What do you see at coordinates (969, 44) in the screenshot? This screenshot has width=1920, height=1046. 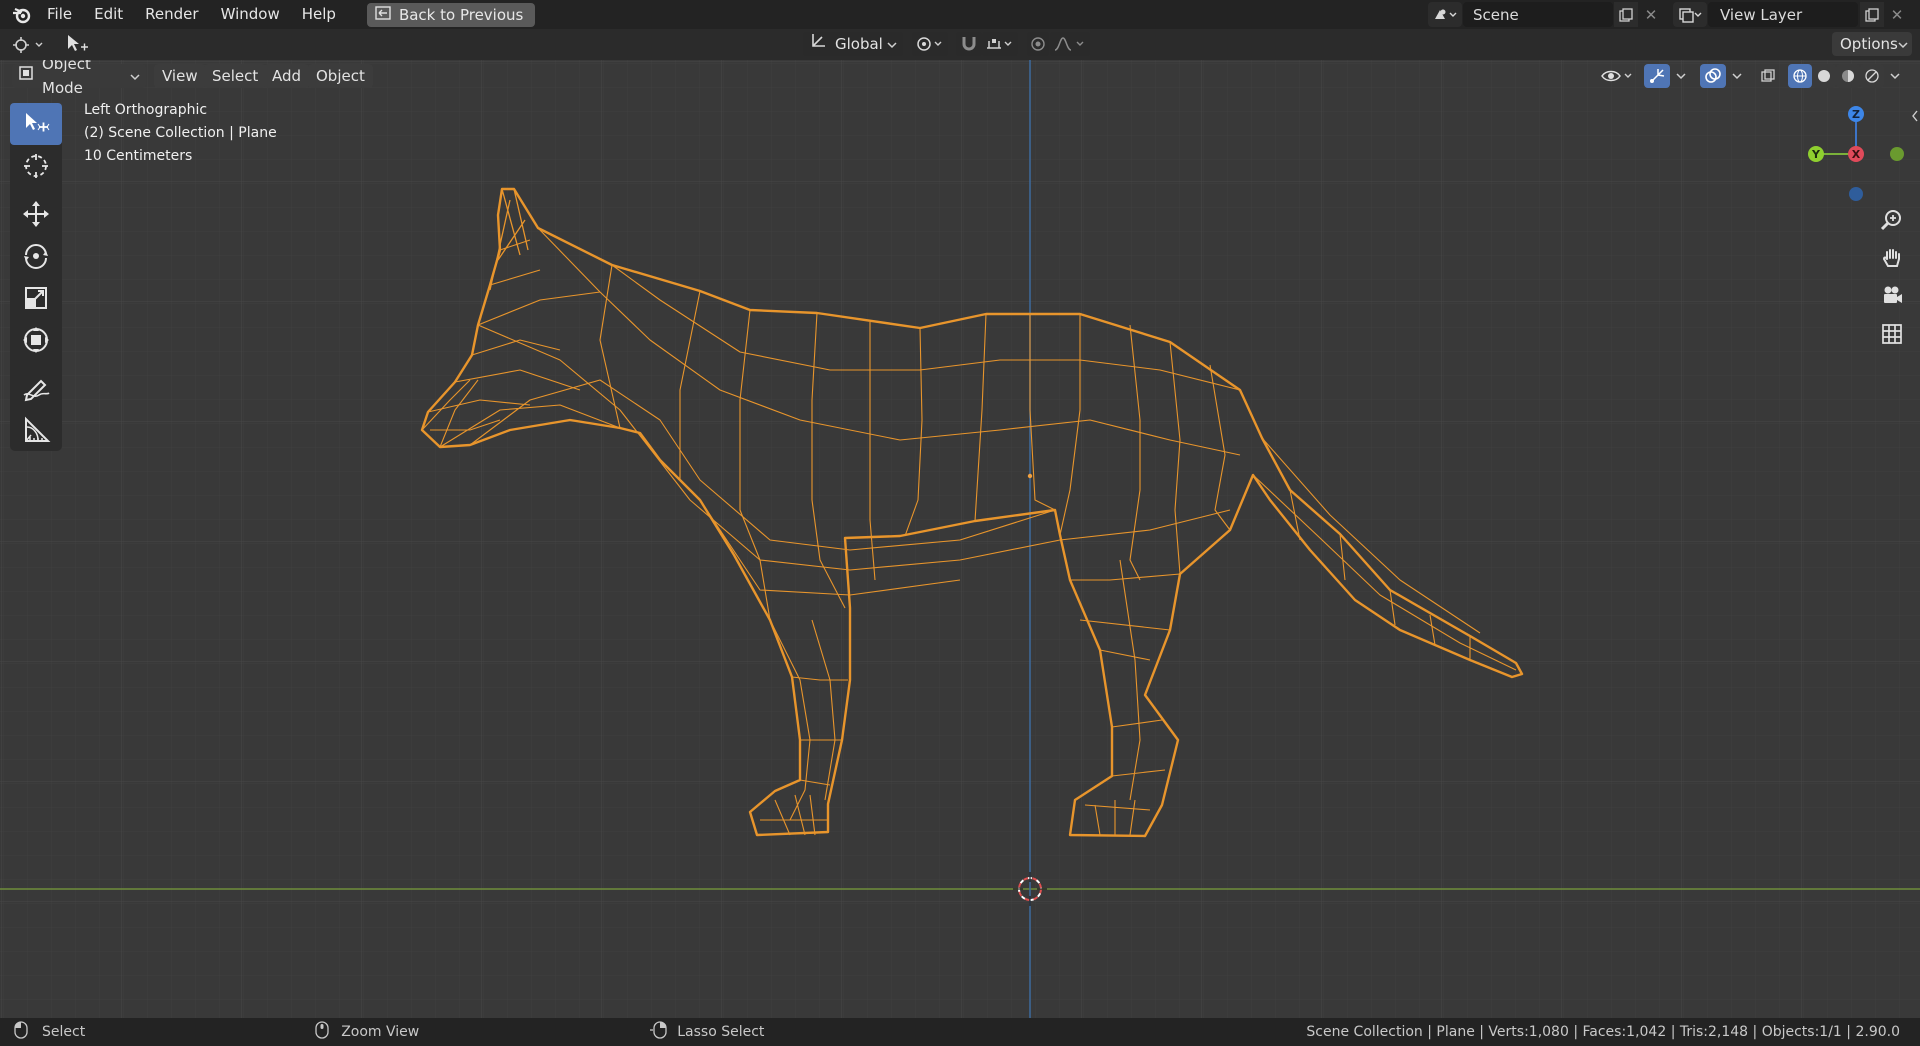 I see `snap-toggle` at bounding box center [969, 44].